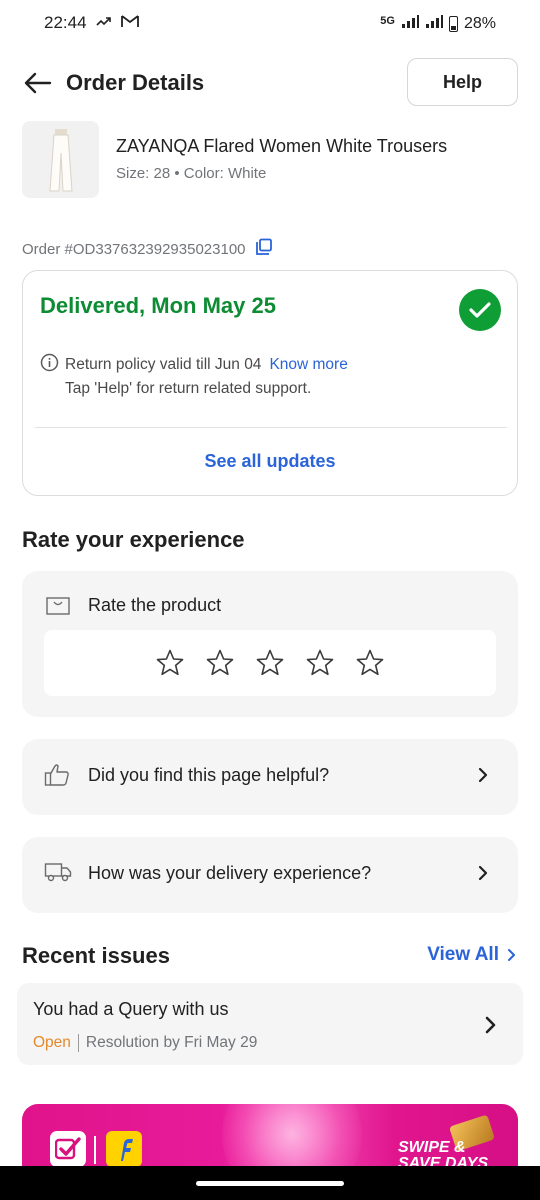 The height and width of the screenshot is (1200, 540). I want to click on trousers-icon, so click(60, 159).